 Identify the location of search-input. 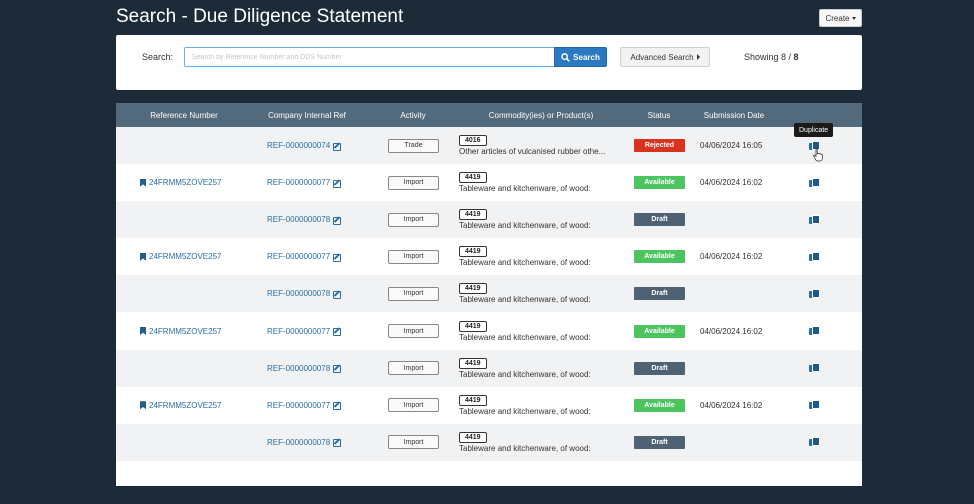
(369, 57).